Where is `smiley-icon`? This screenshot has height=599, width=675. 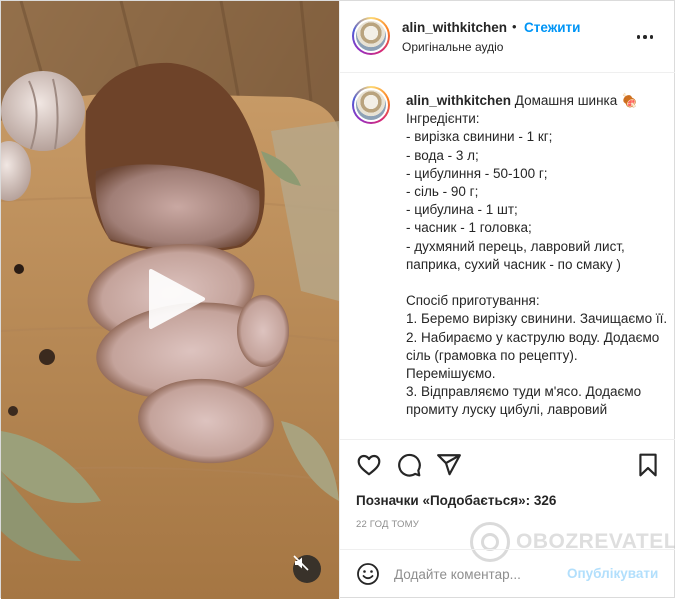
smiley-icon is located at coordinates (368, 574).